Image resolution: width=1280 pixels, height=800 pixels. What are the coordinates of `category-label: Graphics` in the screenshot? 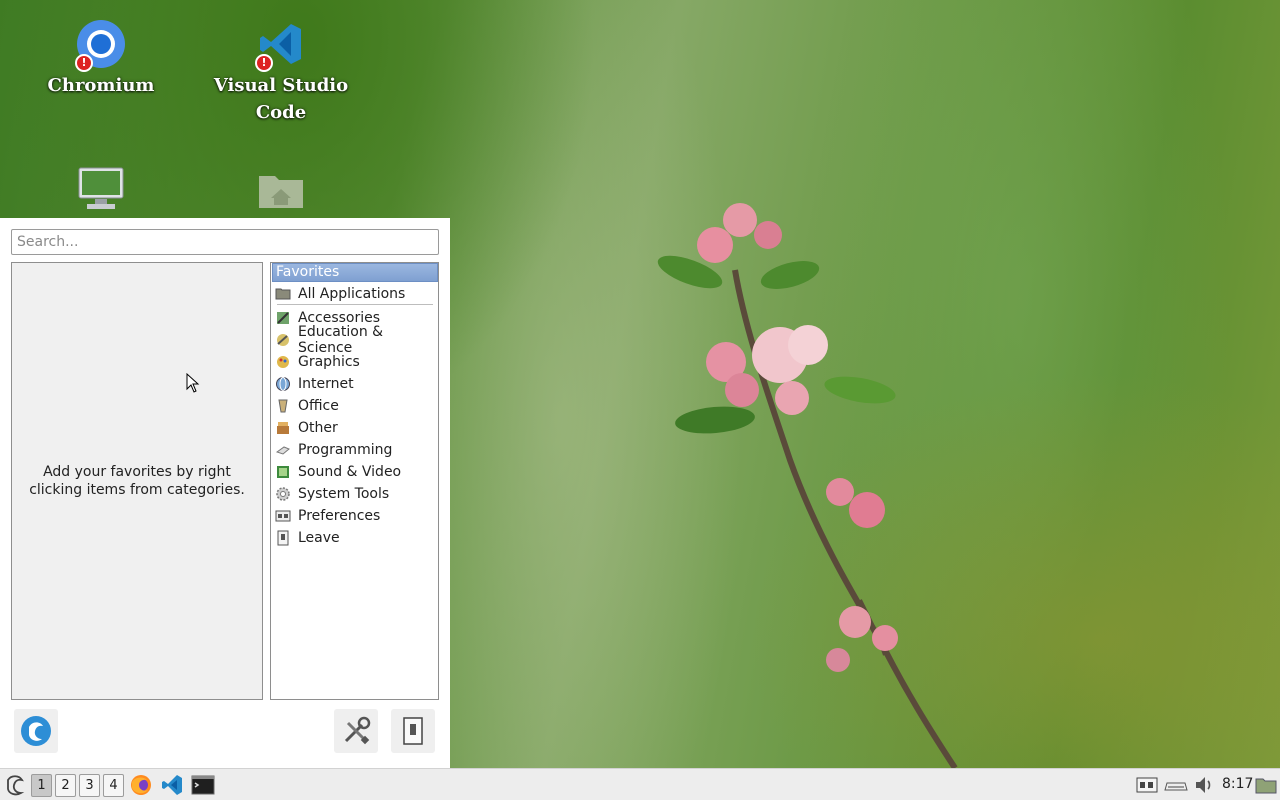 It's located at (329, 362).